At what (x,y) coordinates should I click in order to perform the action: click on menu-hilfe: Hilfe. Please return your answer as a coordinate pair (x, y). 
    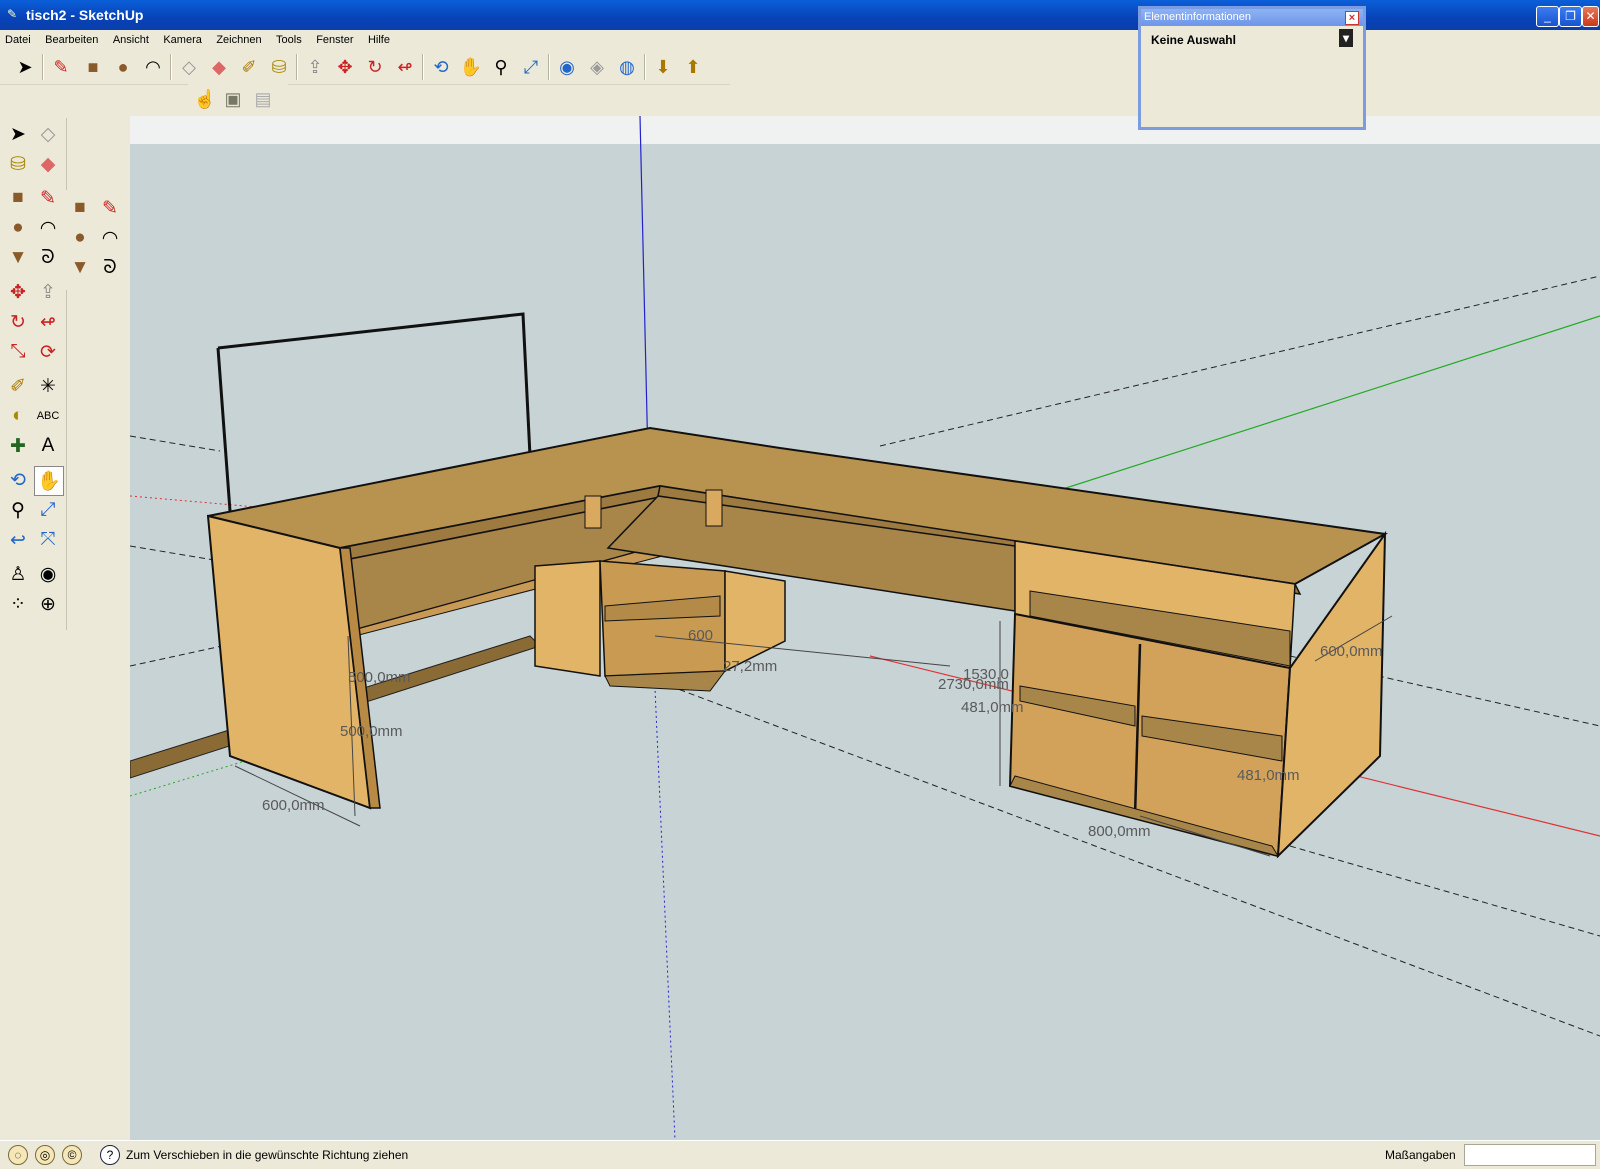
    Looking at the image, I should click on (379, 38).